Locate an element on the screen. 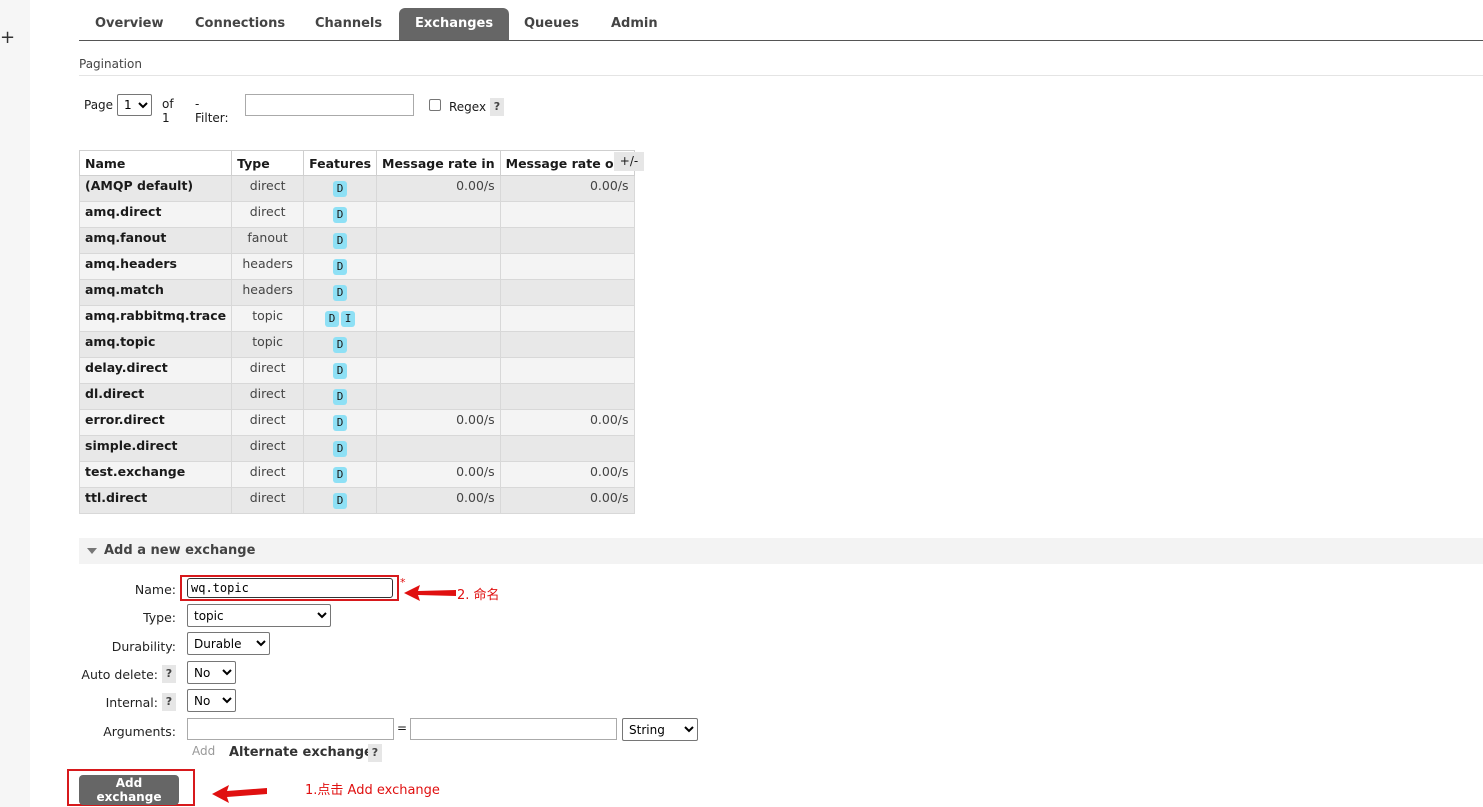  table-row: amq.match headers D is located at coordinates (356, 292).